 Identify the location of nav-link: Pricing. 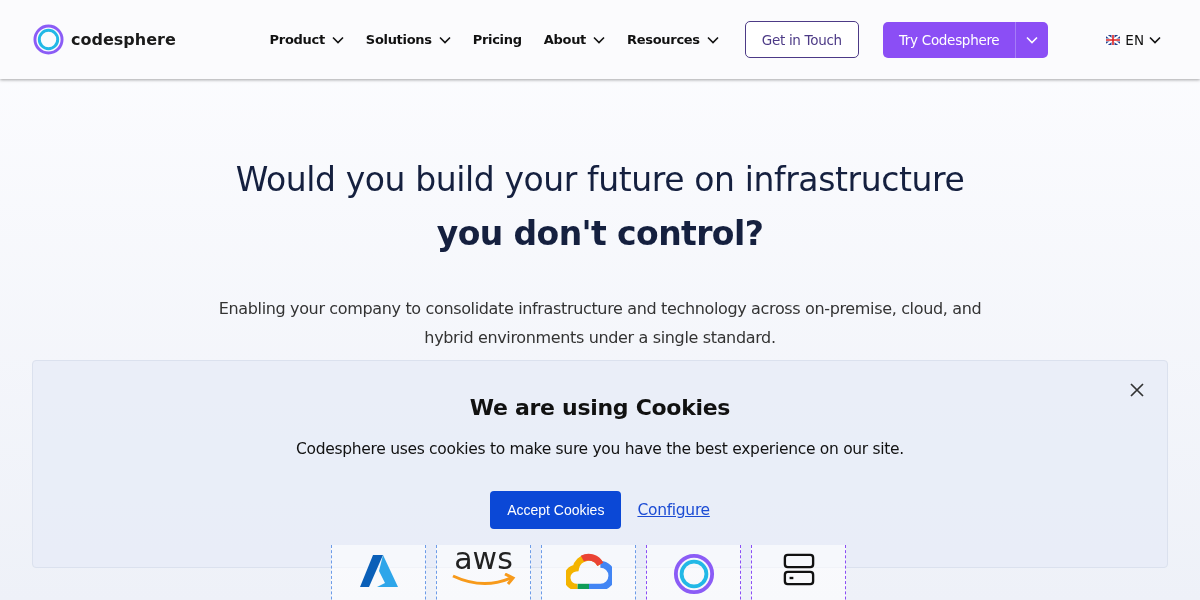
(497, 39).